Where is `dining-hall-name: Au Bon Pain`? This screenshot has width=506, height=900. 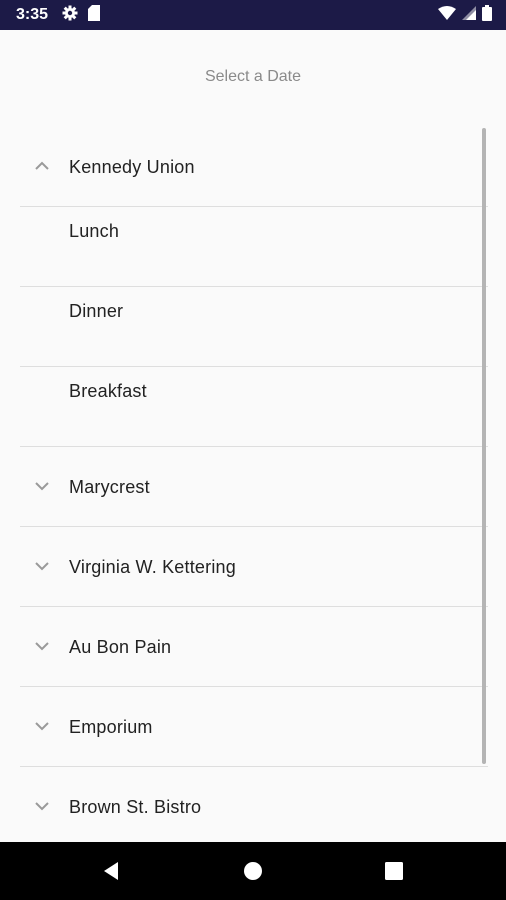
dining-hall-name: Au Bon Pain is located at coordinates (120, 647).